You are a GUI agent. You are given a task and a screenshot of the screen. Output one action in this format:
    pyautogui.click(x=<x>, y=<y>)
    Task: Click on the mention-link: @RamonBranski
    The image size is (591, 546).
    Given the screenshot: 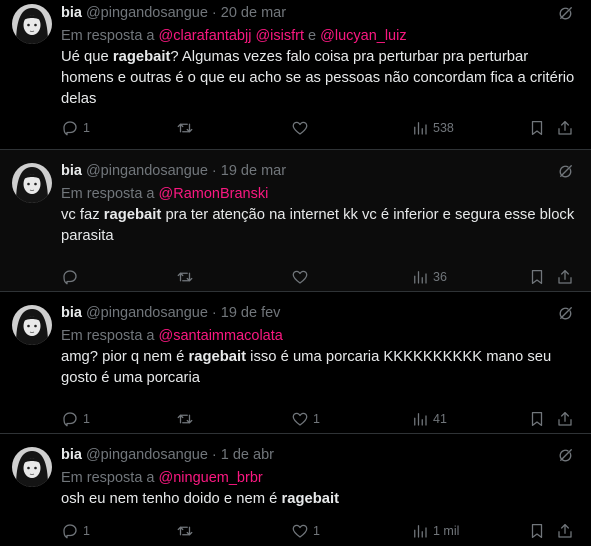 What is the action you would take?
    pyautogui.click(x=214, y=194)
    